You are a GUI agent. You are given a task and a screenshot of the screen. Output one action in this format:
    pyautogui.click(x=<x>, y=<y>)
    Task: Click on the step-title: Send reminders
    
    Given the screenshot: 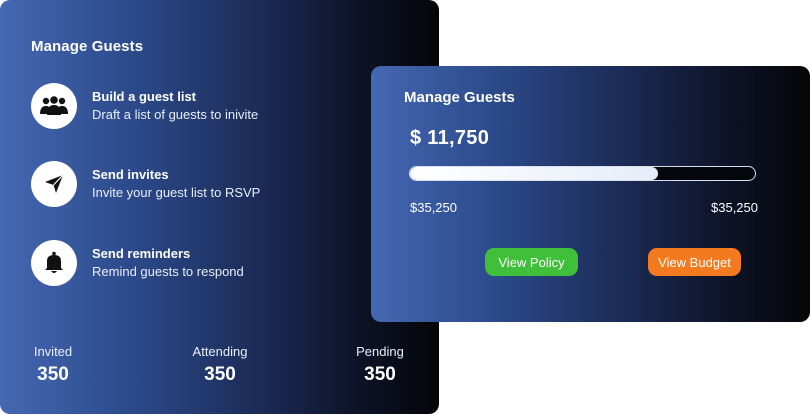 What is the action you would take?
    pyautogui.click(x=141, y=253)
    